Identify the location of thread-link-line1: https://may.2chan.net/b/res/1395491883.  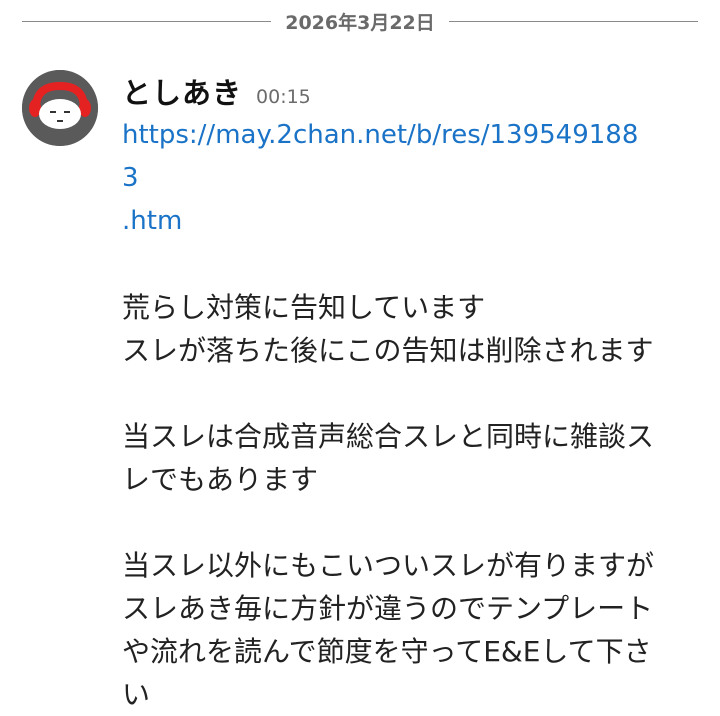
(380, 156).